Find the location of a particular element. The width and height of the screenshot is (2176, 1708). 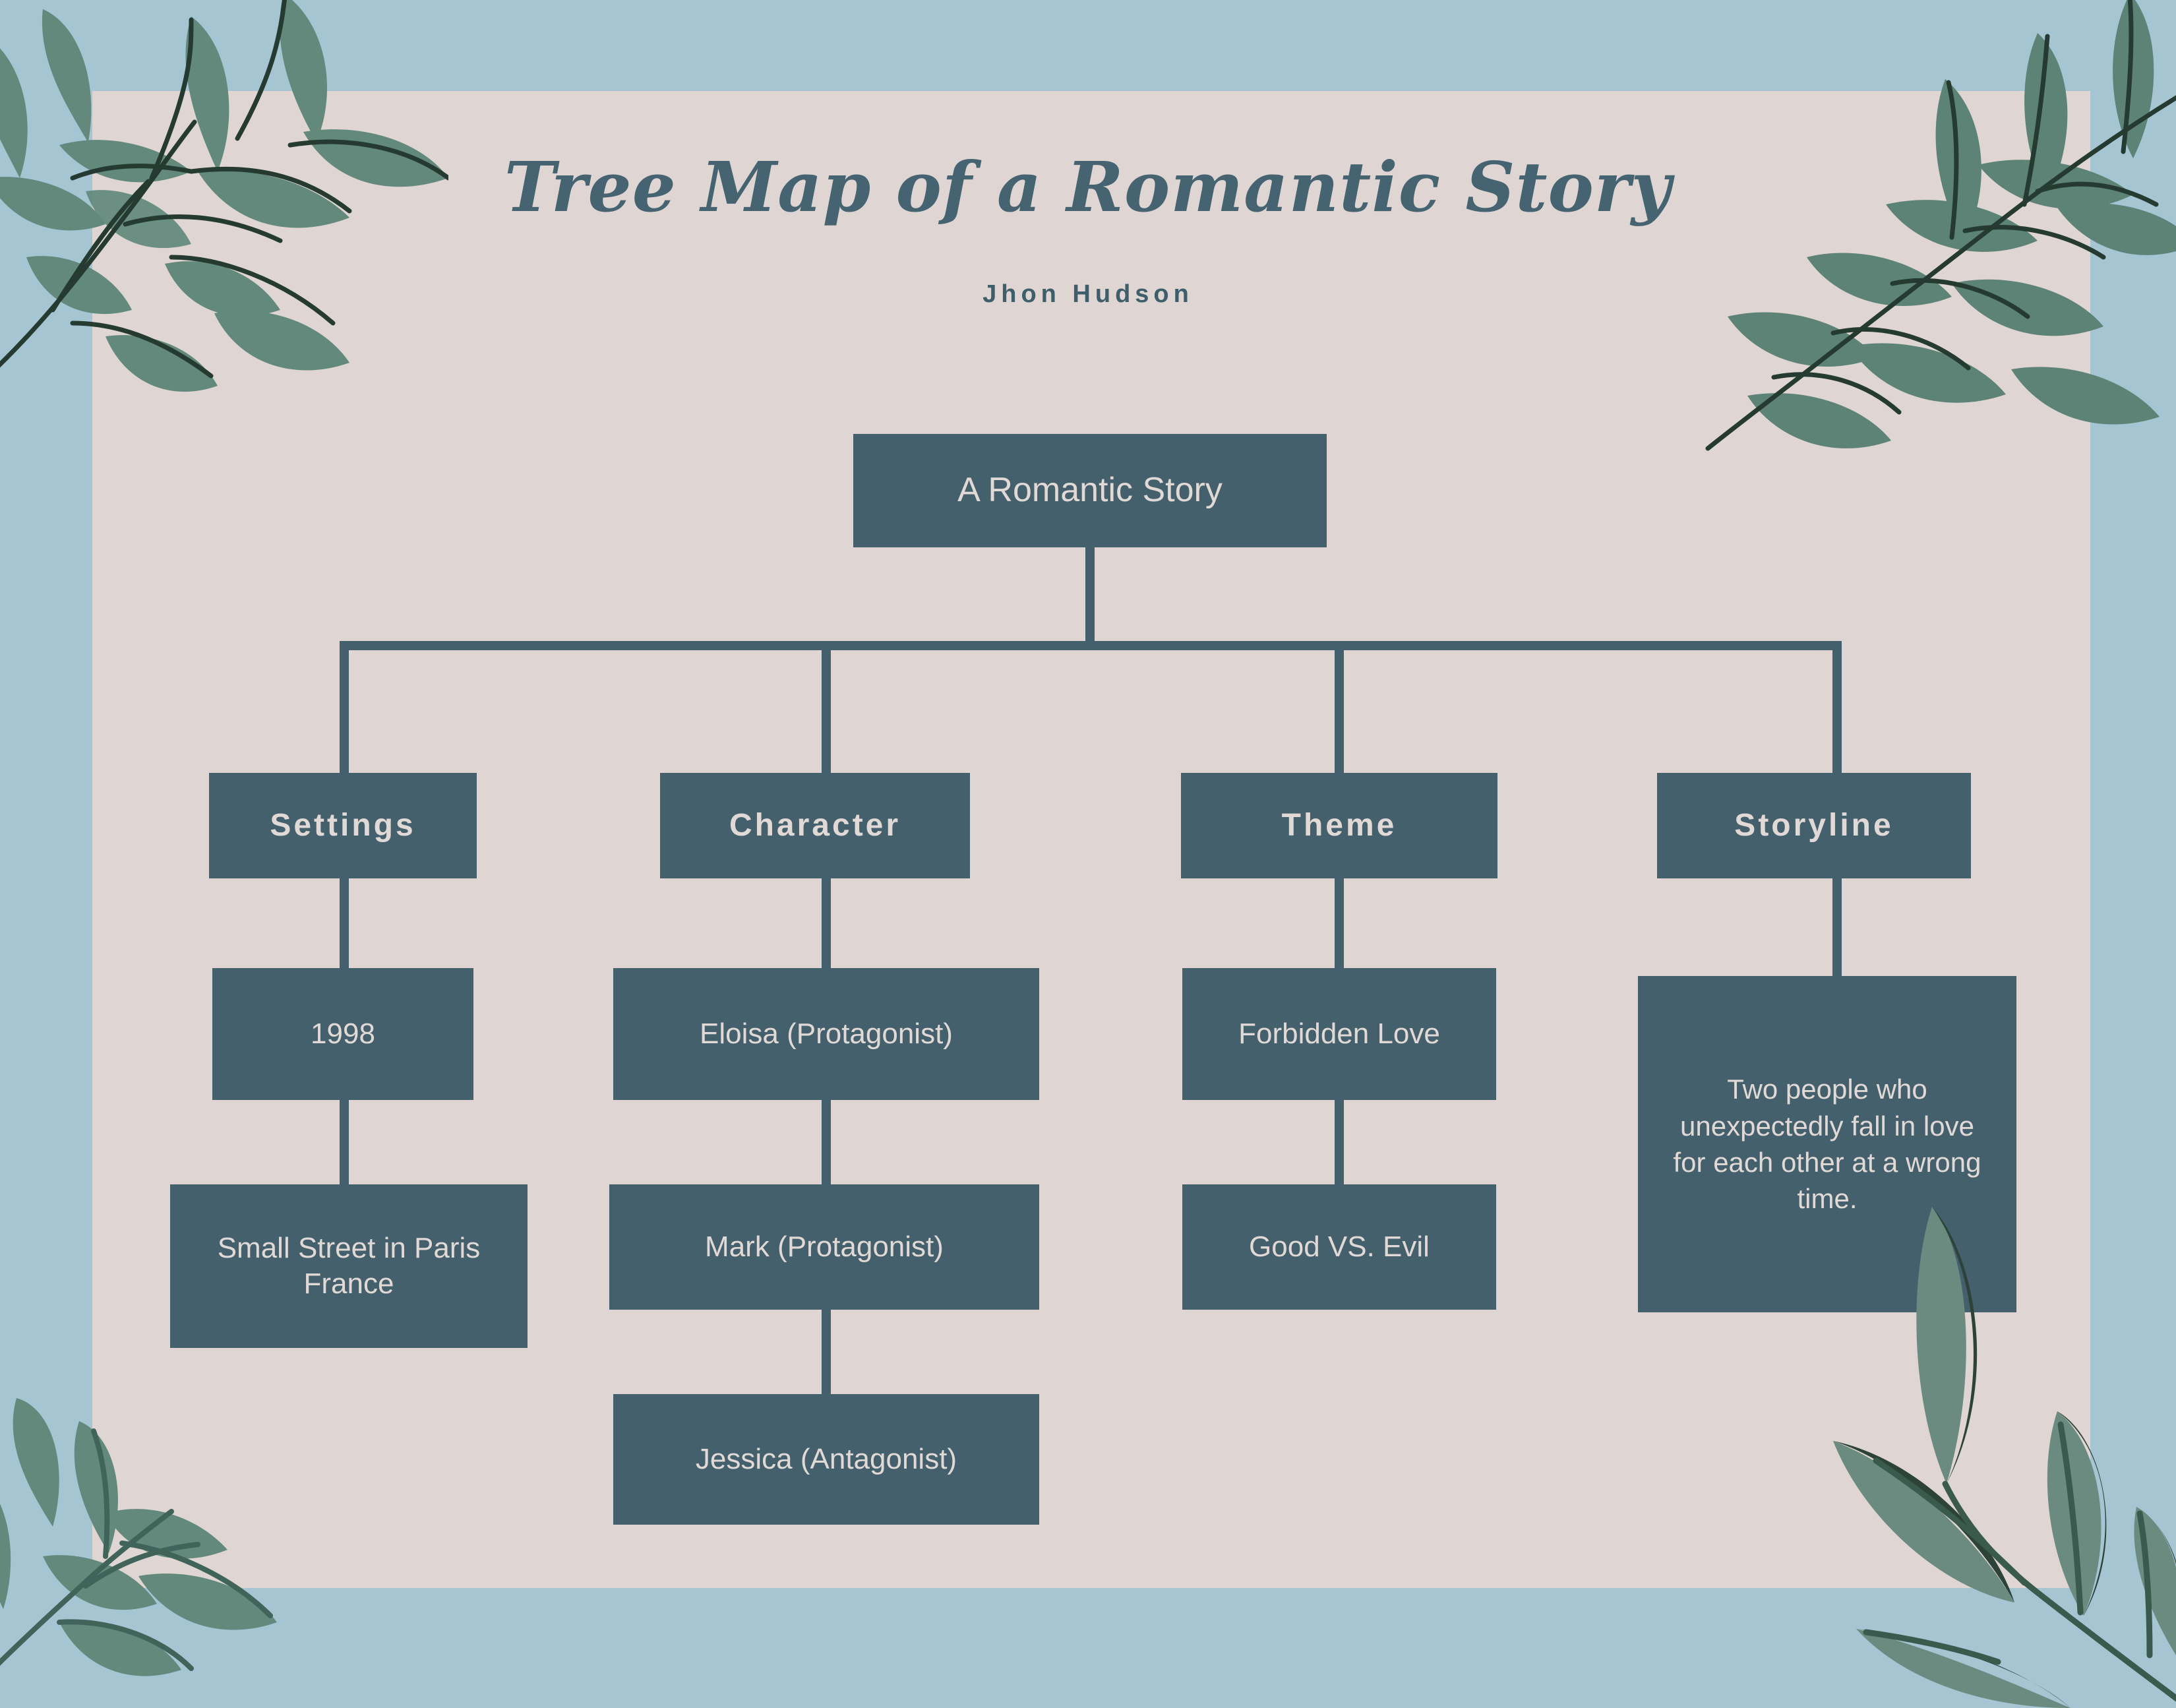

node-category-settings-label: Settings is located at coordinates (343, 825).